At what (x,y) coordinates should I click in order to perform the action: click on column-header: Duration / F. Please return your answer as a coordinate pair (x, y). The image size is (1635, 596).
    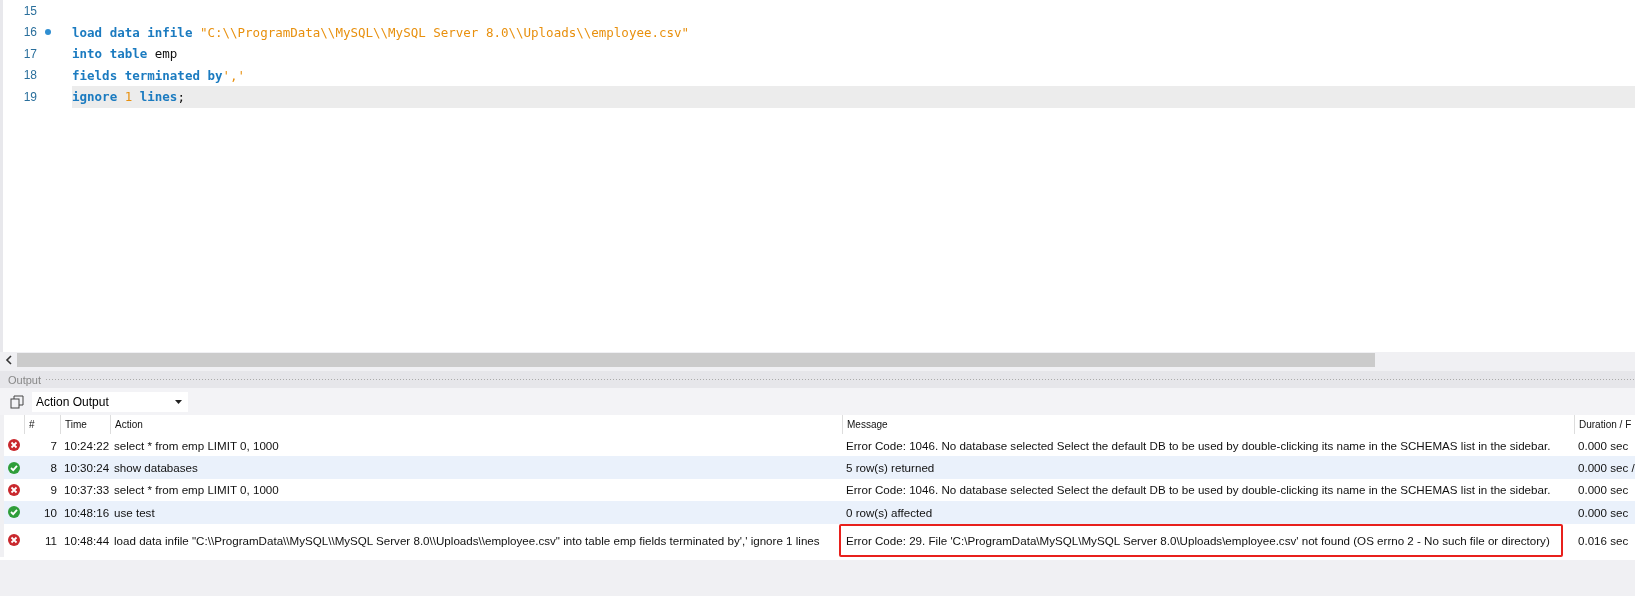
    Looking at the image, I should click on (1604, 424).